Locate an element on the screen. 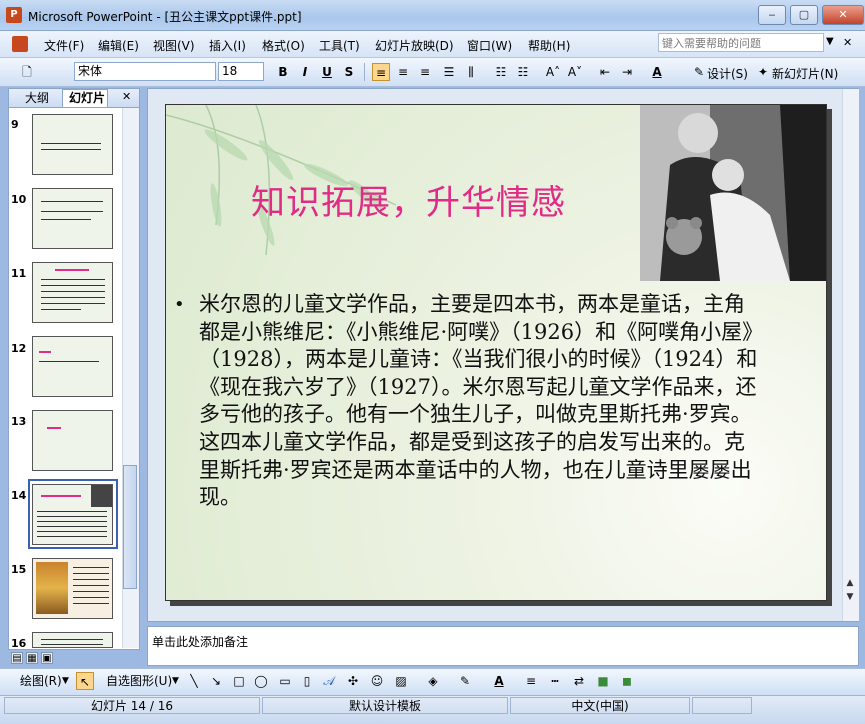 This screenshot has height=724, width=865. decrease-indent-icon: ⇤ is located at coordinates (605, 72).